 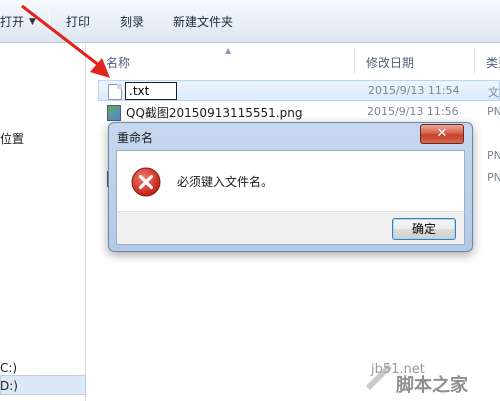 I want to click on dialog-title: 重命名, so click(x=135, y=138).